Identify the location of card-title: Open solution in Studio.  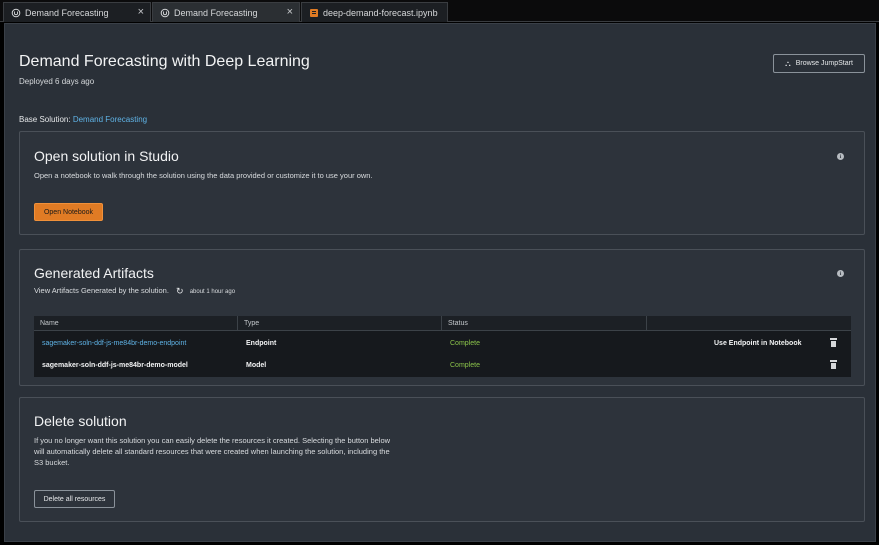
(106, 156).